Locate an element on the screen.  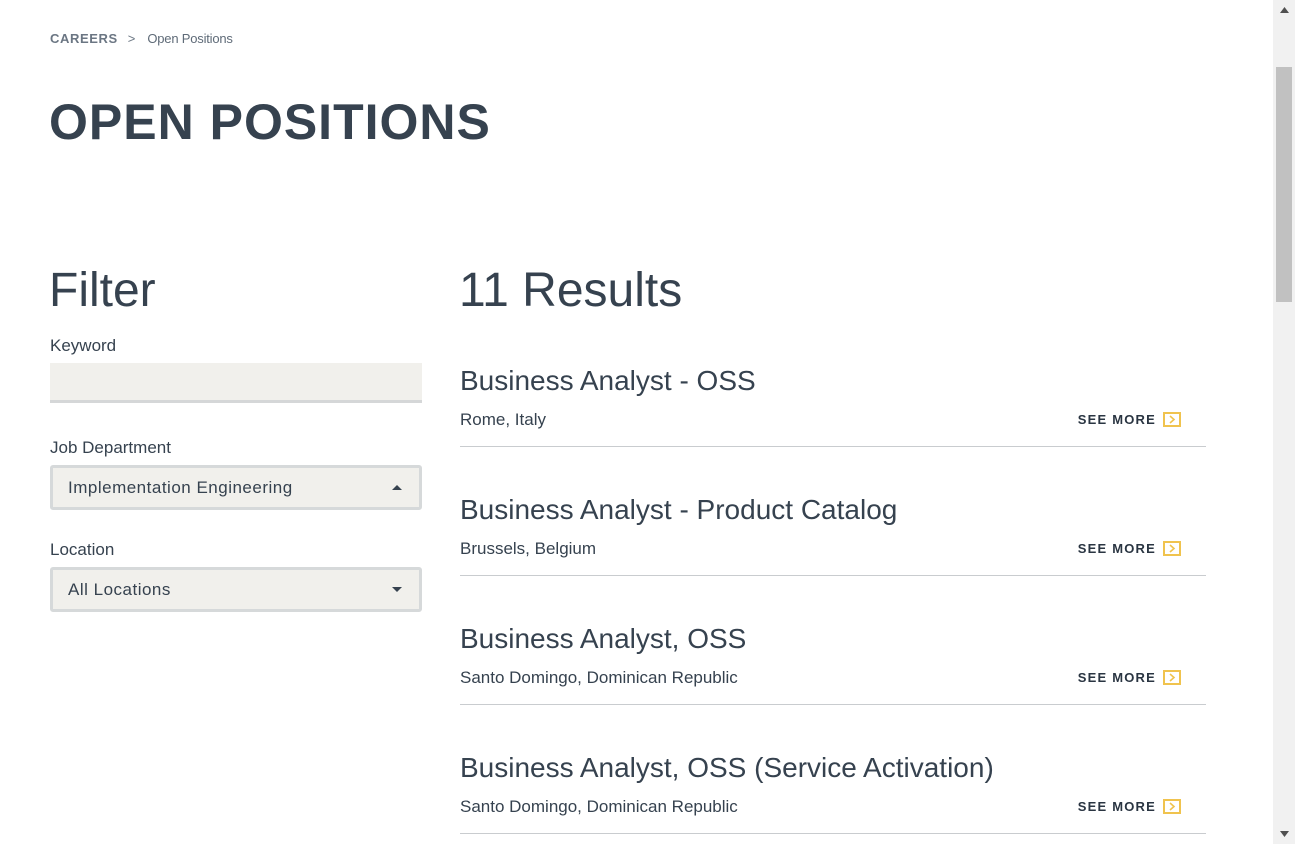
keyword-label: Keyword is located at coordinates (83, 345).